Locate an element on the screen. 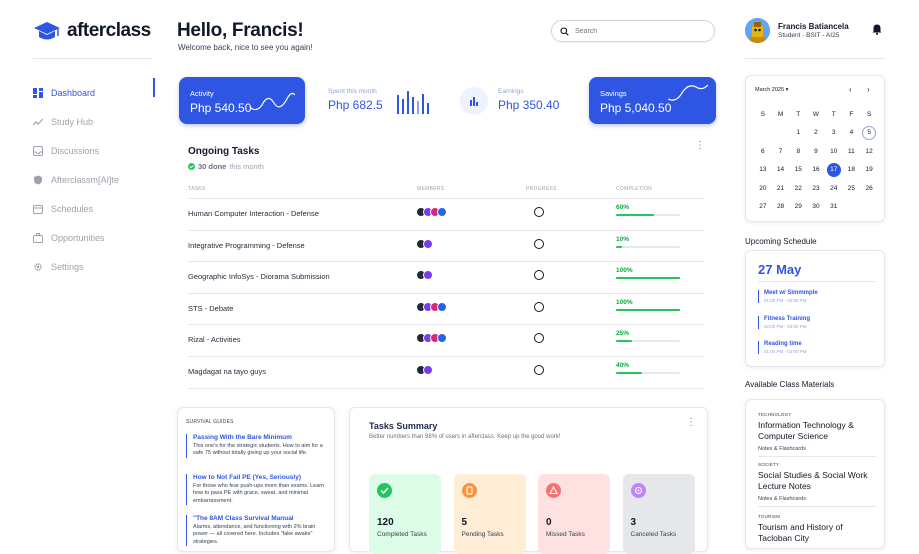  chevron-left-icon: ‹ is located at coordinates (850, 89).